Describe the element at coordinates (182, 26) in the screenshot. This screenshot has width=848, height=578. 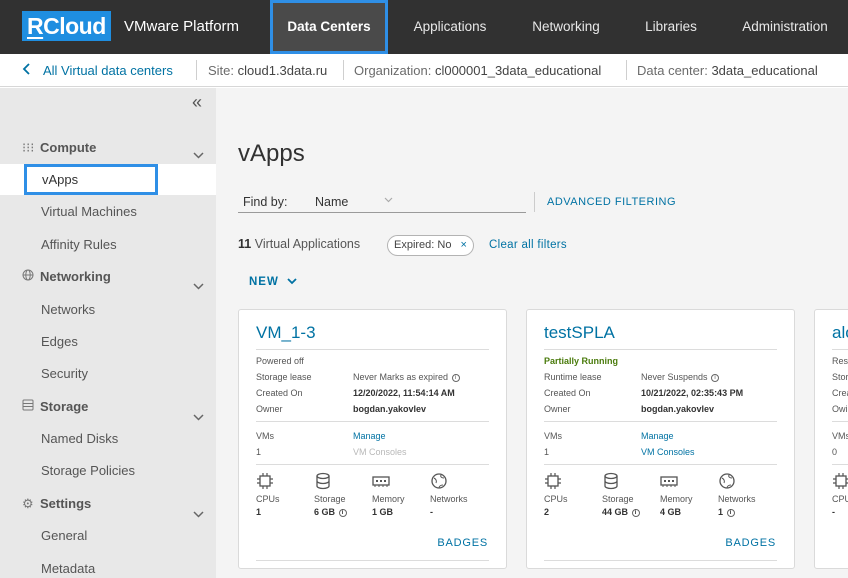
I see `brand-title: VMware Platform` at that location.